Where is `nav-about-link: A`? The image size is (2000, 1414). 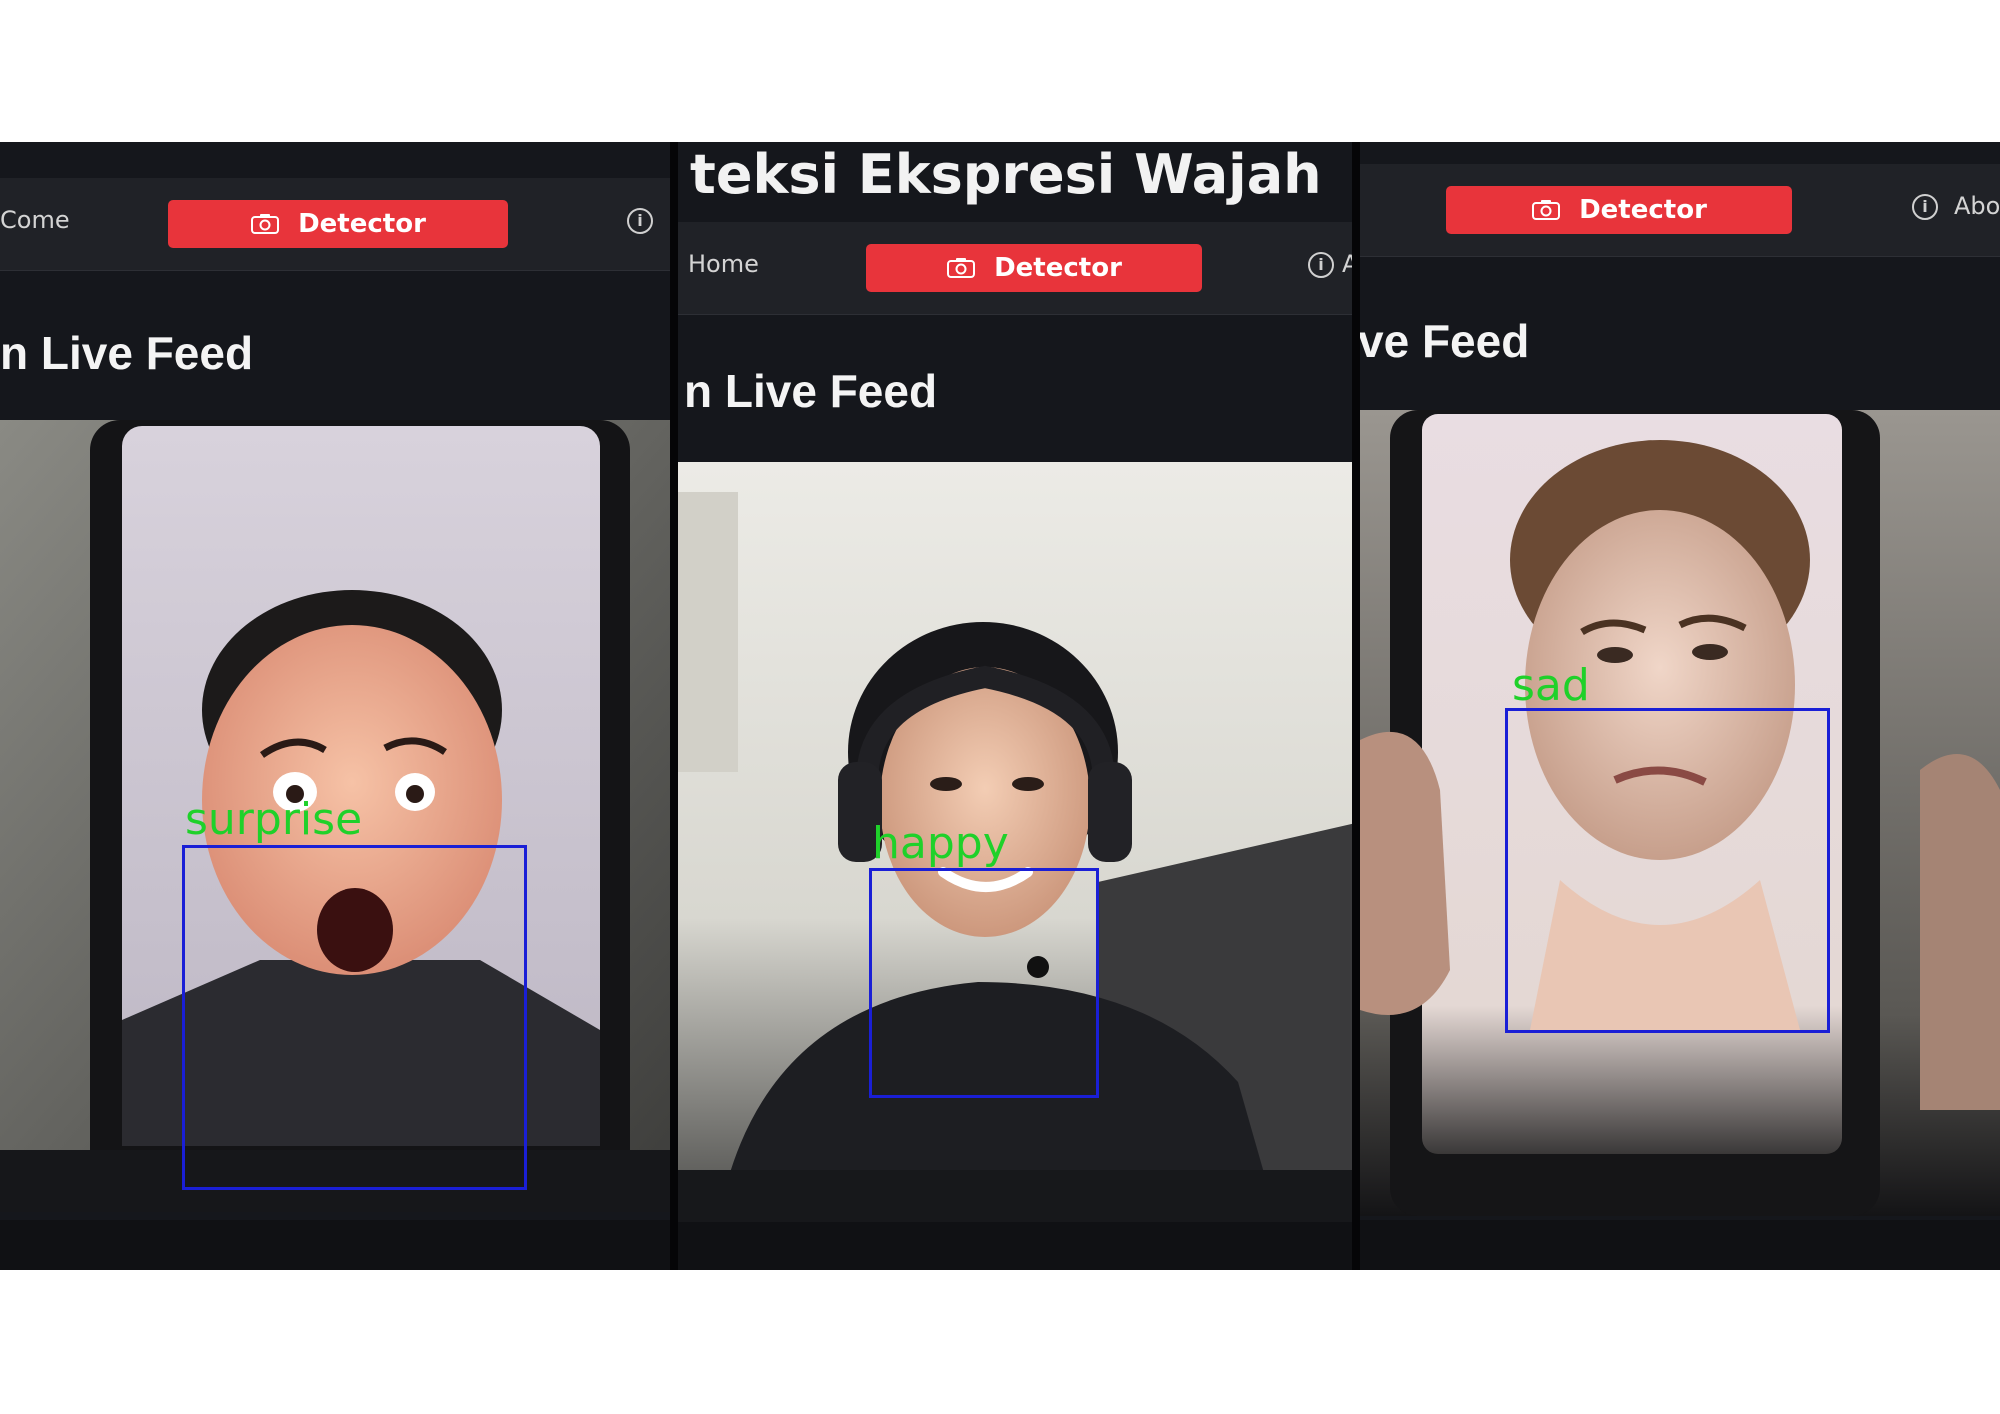
nav-about-link: A is located at coordinates (1347, 264).